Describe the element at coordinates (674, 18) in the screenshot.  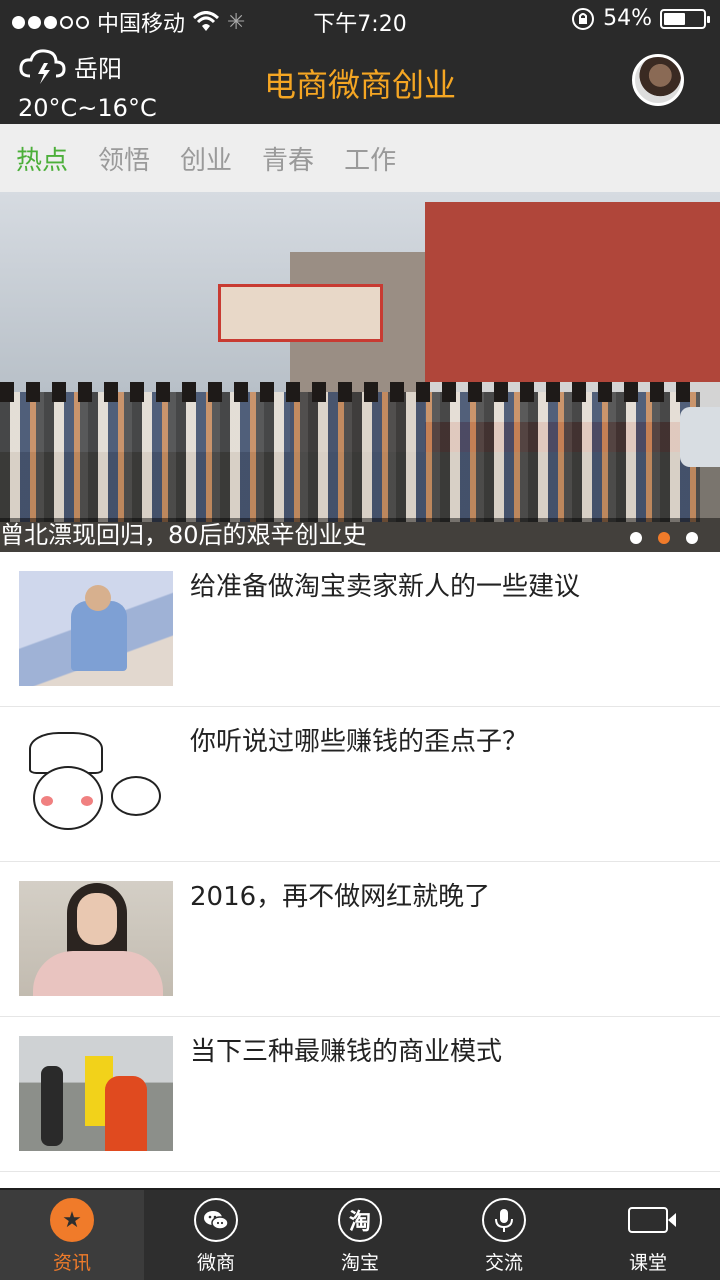
I see `battery-fill` at that location.